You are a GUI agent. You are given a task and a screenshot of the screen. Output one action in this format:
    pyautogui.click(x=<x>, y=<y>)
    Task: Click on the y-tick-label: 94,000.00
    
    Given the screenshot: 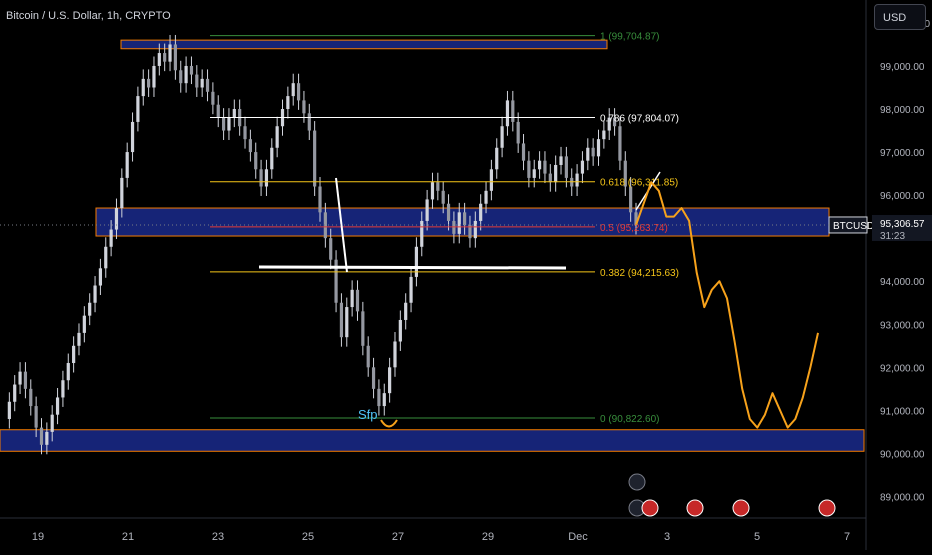 What is the action you would take?
    pyautogui.click(x=902, y=282)
    